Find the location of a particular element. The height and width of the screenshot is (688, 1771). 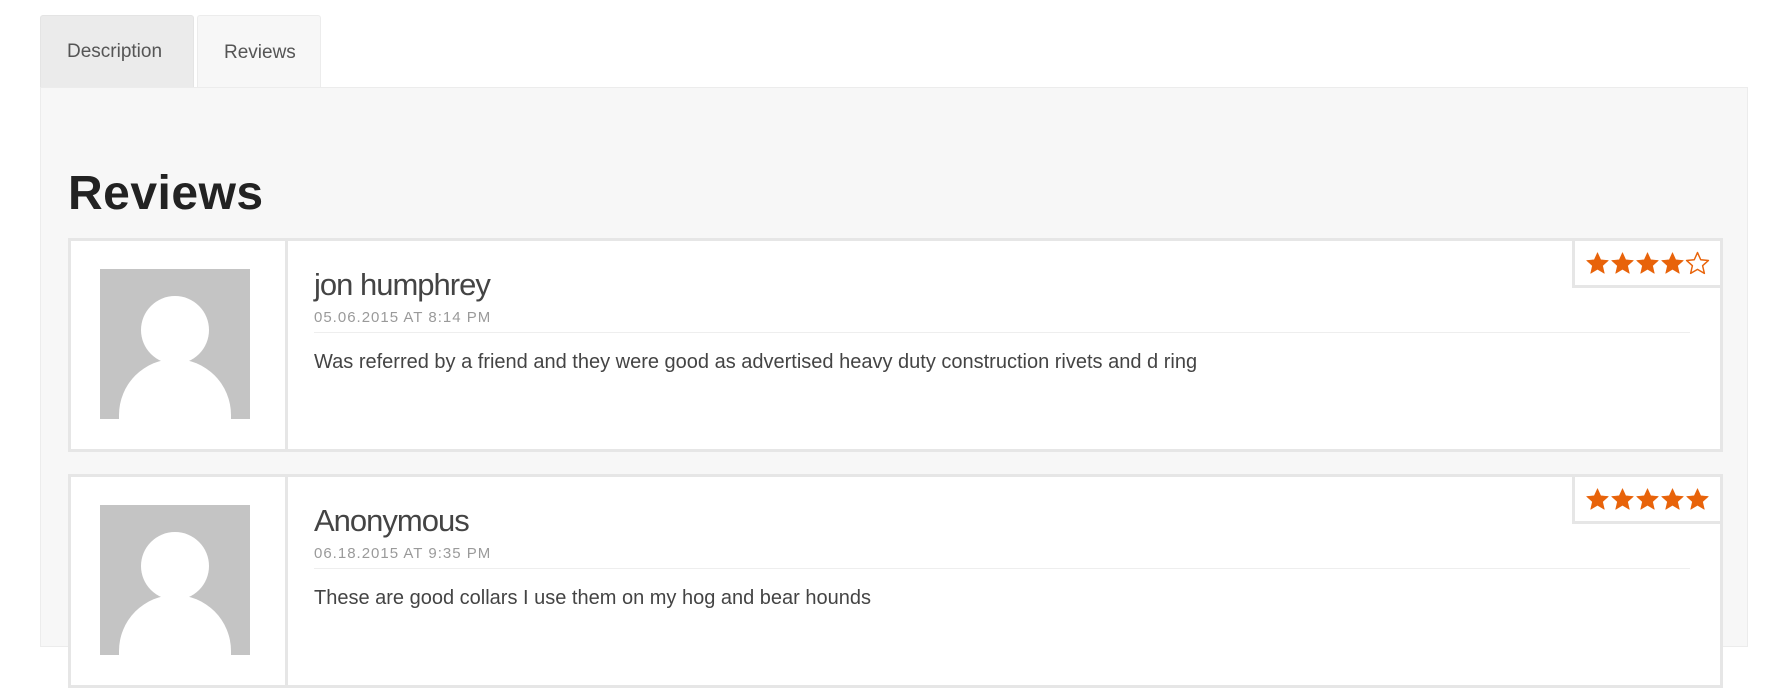

review-date: 05.06.2015 AT 8:14 PM is located at coordinates (1002, 321).